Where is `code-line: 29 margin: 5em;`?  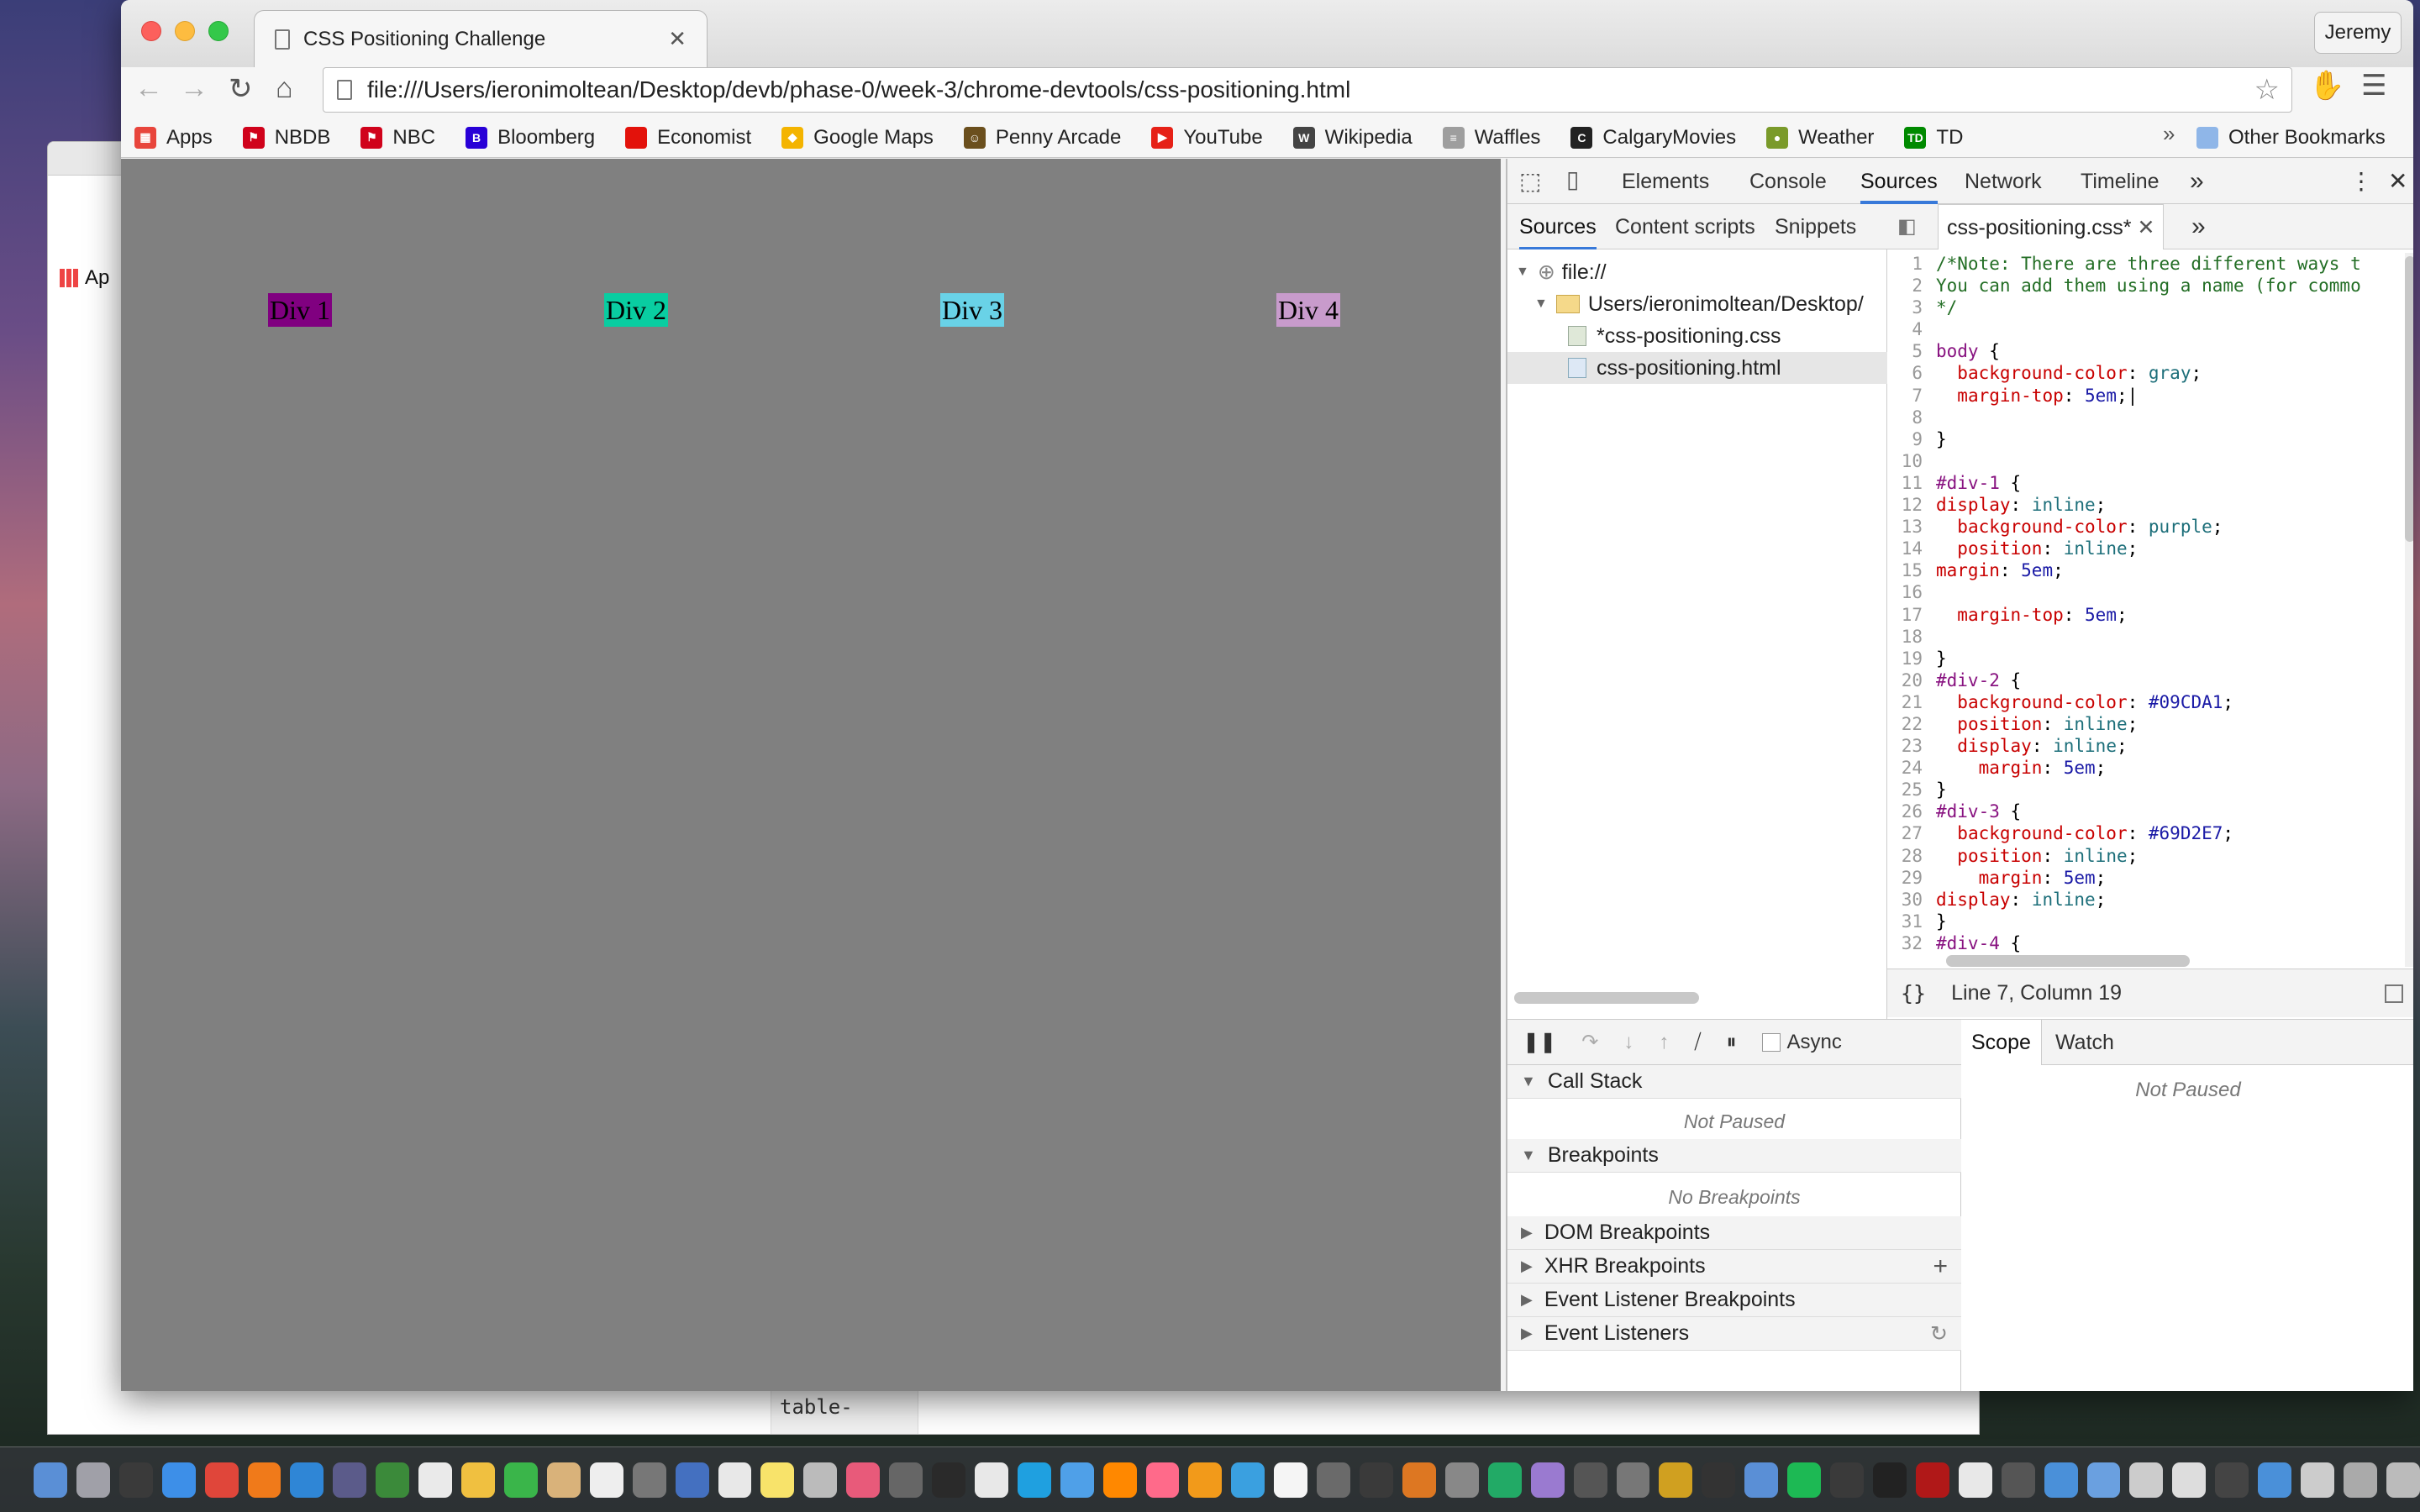 code-line: 29 margin: 5em; is located at coordinates (2150, 878).